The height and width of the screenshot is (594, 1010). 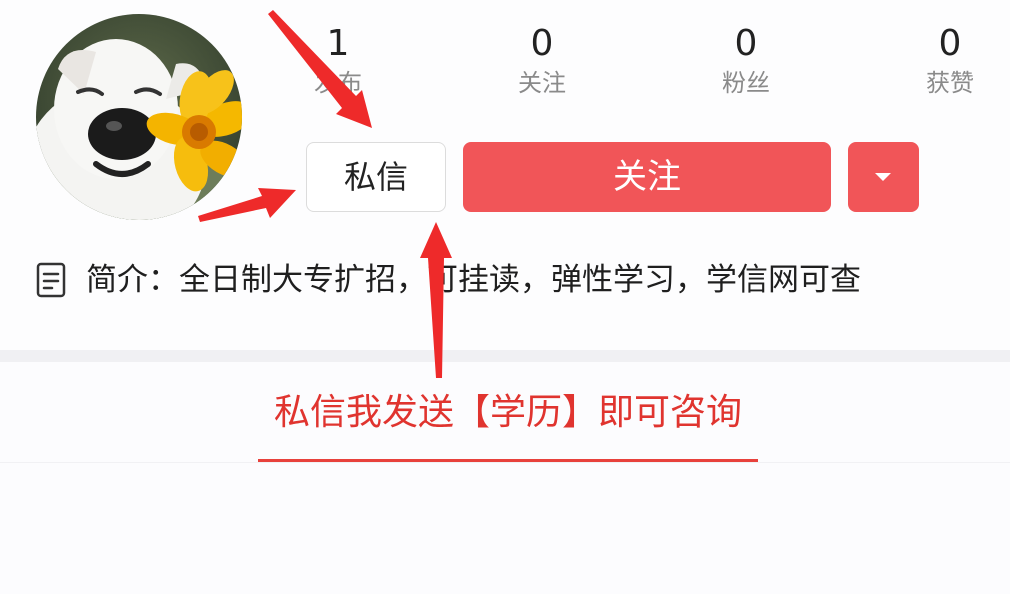 What do you see at coordinates (508, 460) in the screenshot?
I see `annotation-underline` at bounding box center [508, 460].